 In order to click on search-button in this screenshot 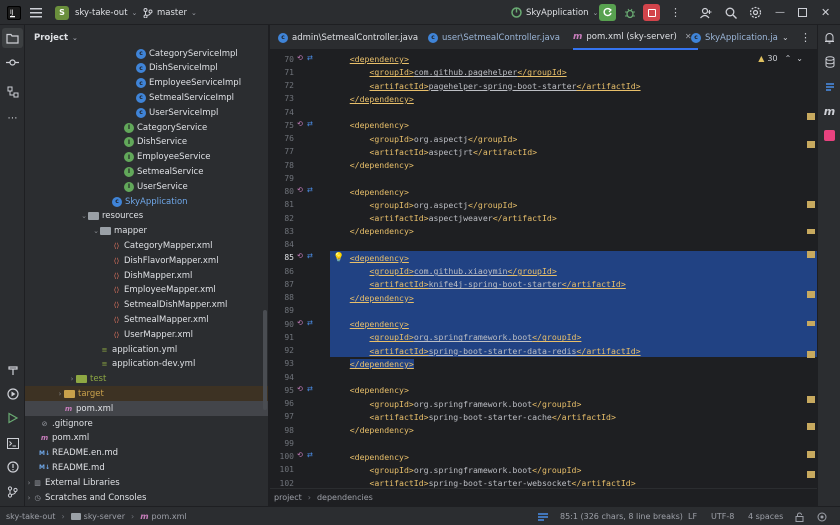, I will do `click(731, 12)`.